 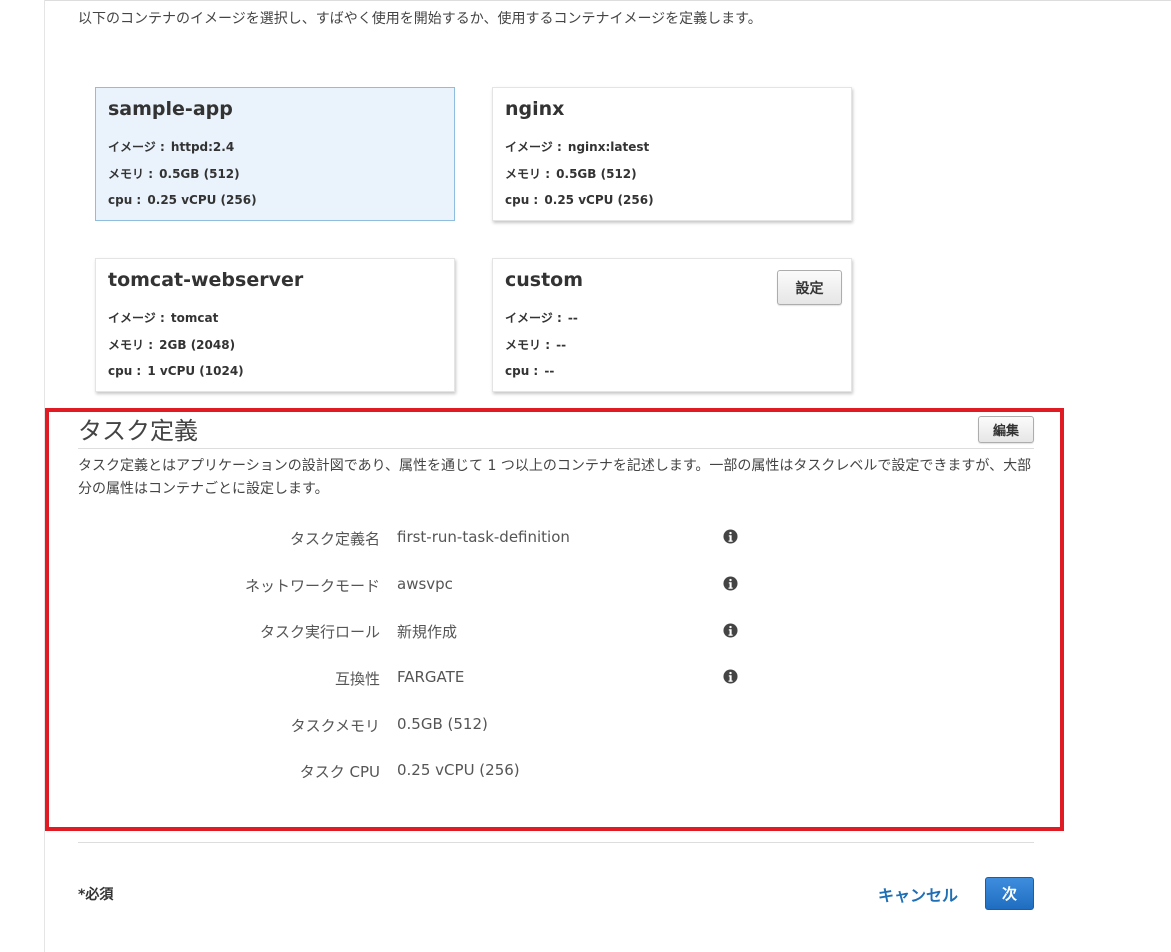 I want to click on top-divider, so click(x=607, y=0).